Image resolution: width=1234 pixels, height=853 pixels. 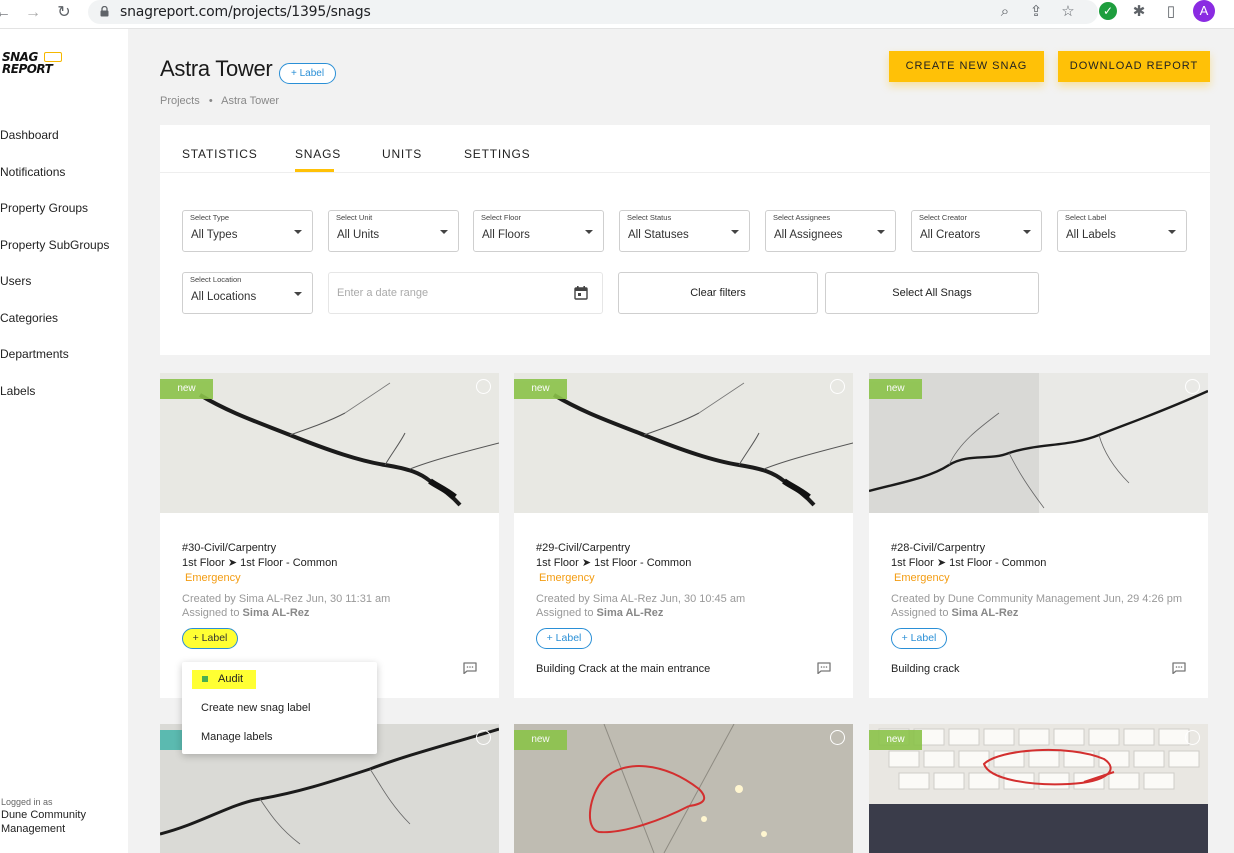 What do you see at coordinates (465, 293) in the screenshot?
I see `date-range-input: Enter a date range` at bounding box center [465, 293].